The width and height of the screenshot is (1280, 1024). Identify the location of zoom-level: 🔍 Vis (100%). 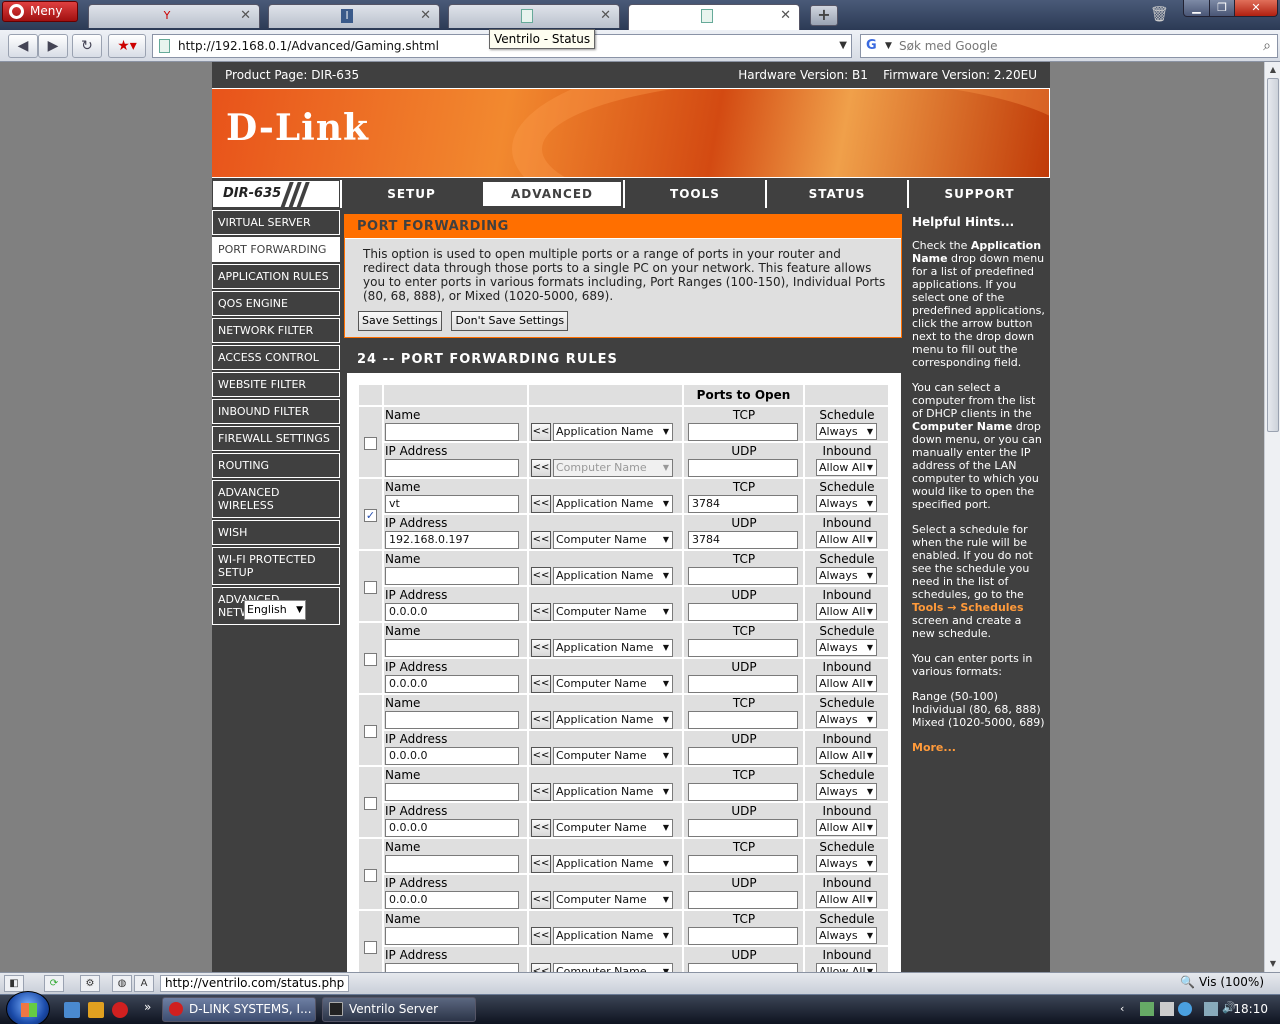
(1222, 983).